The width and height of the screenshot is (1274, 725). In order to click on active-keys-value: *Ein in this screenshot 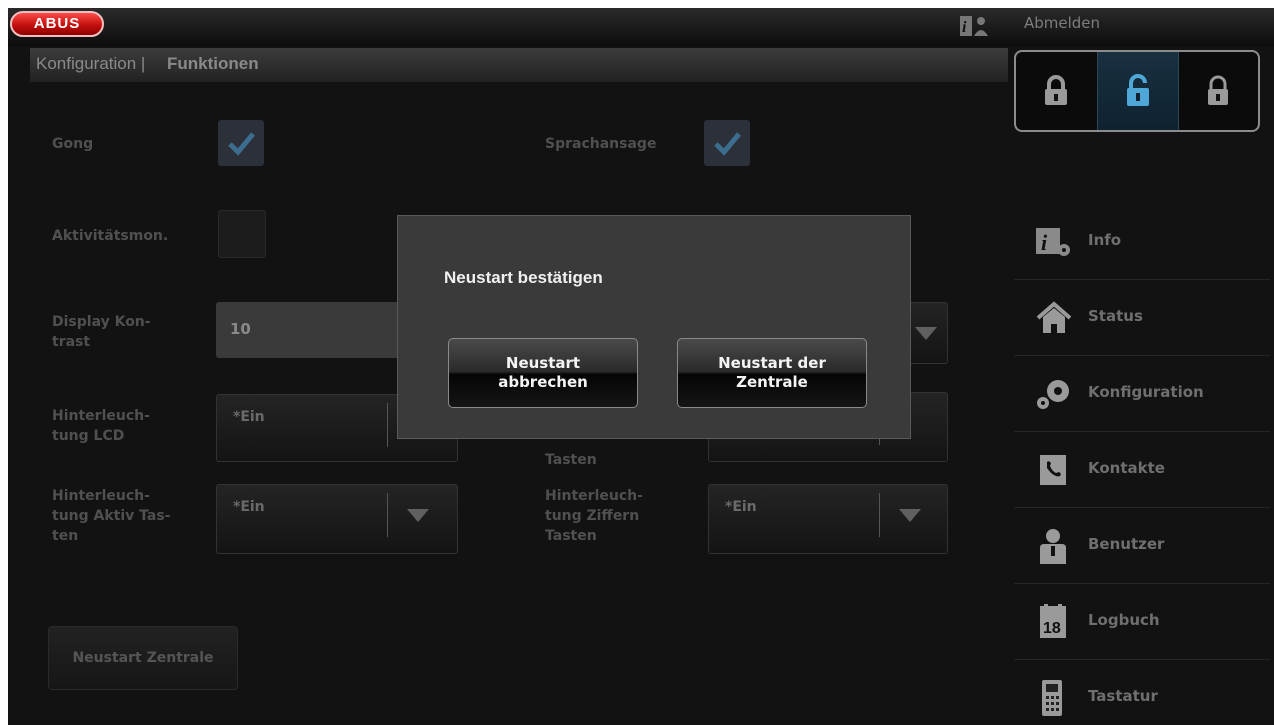, I will do `click(249, 507)`.